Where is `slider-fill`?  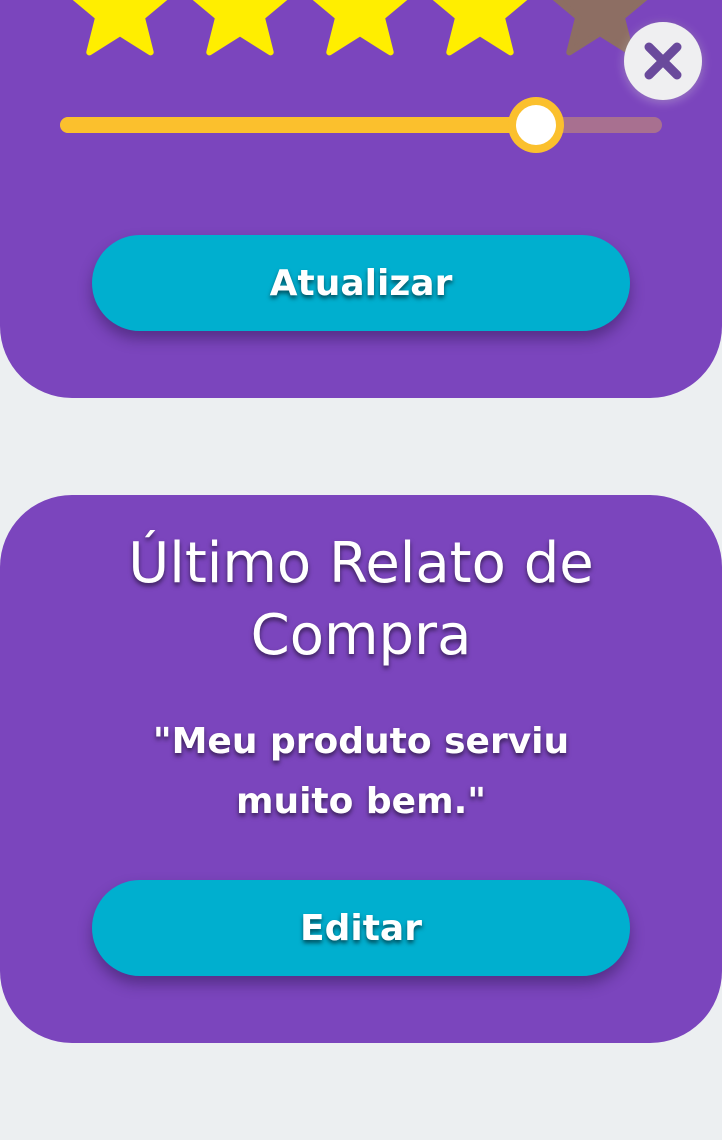
slider-fill is located at coordinates (298, 125).